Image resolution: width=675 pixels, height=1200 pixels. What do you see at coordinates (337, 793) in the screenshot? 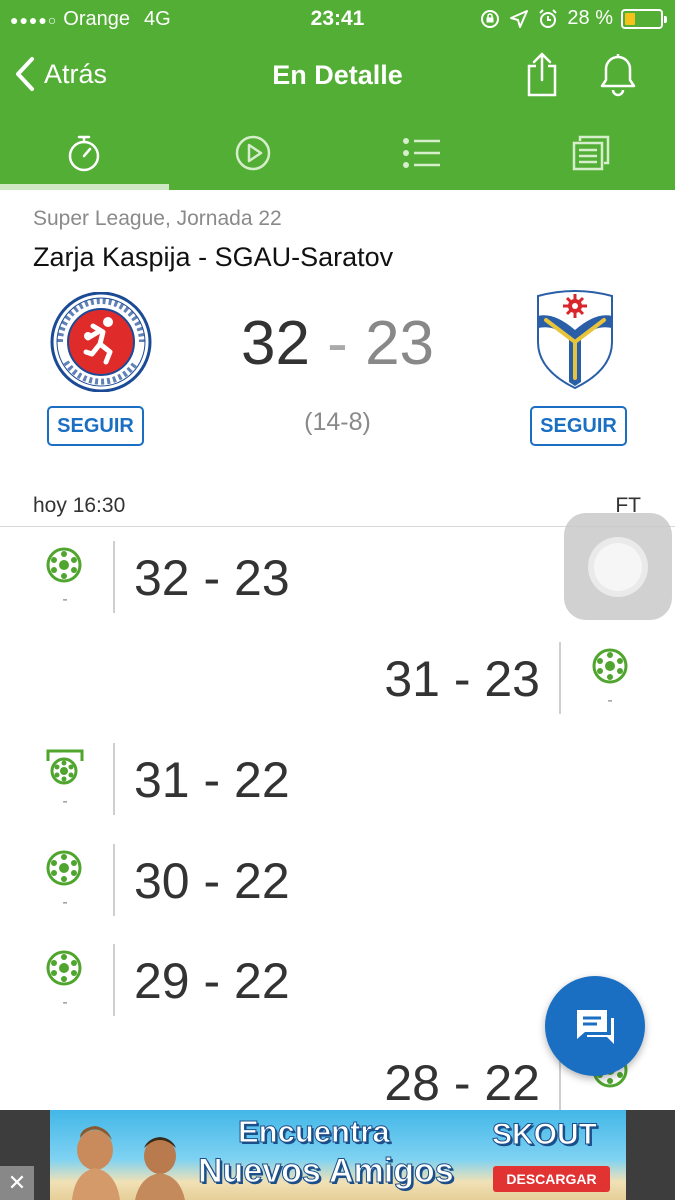
I see `event-row: - 31 - 22` at bounding box center [337, 793].